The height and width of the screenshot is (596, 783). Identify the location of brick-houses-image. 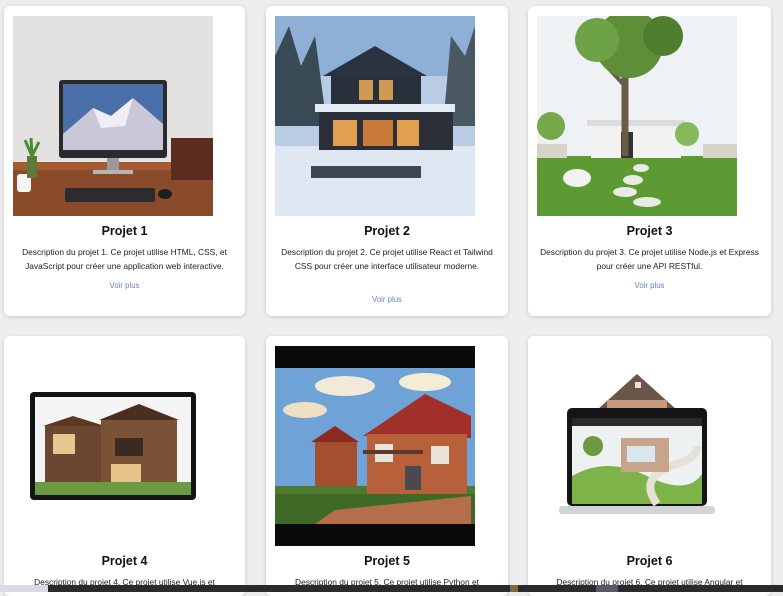
(375, 446).